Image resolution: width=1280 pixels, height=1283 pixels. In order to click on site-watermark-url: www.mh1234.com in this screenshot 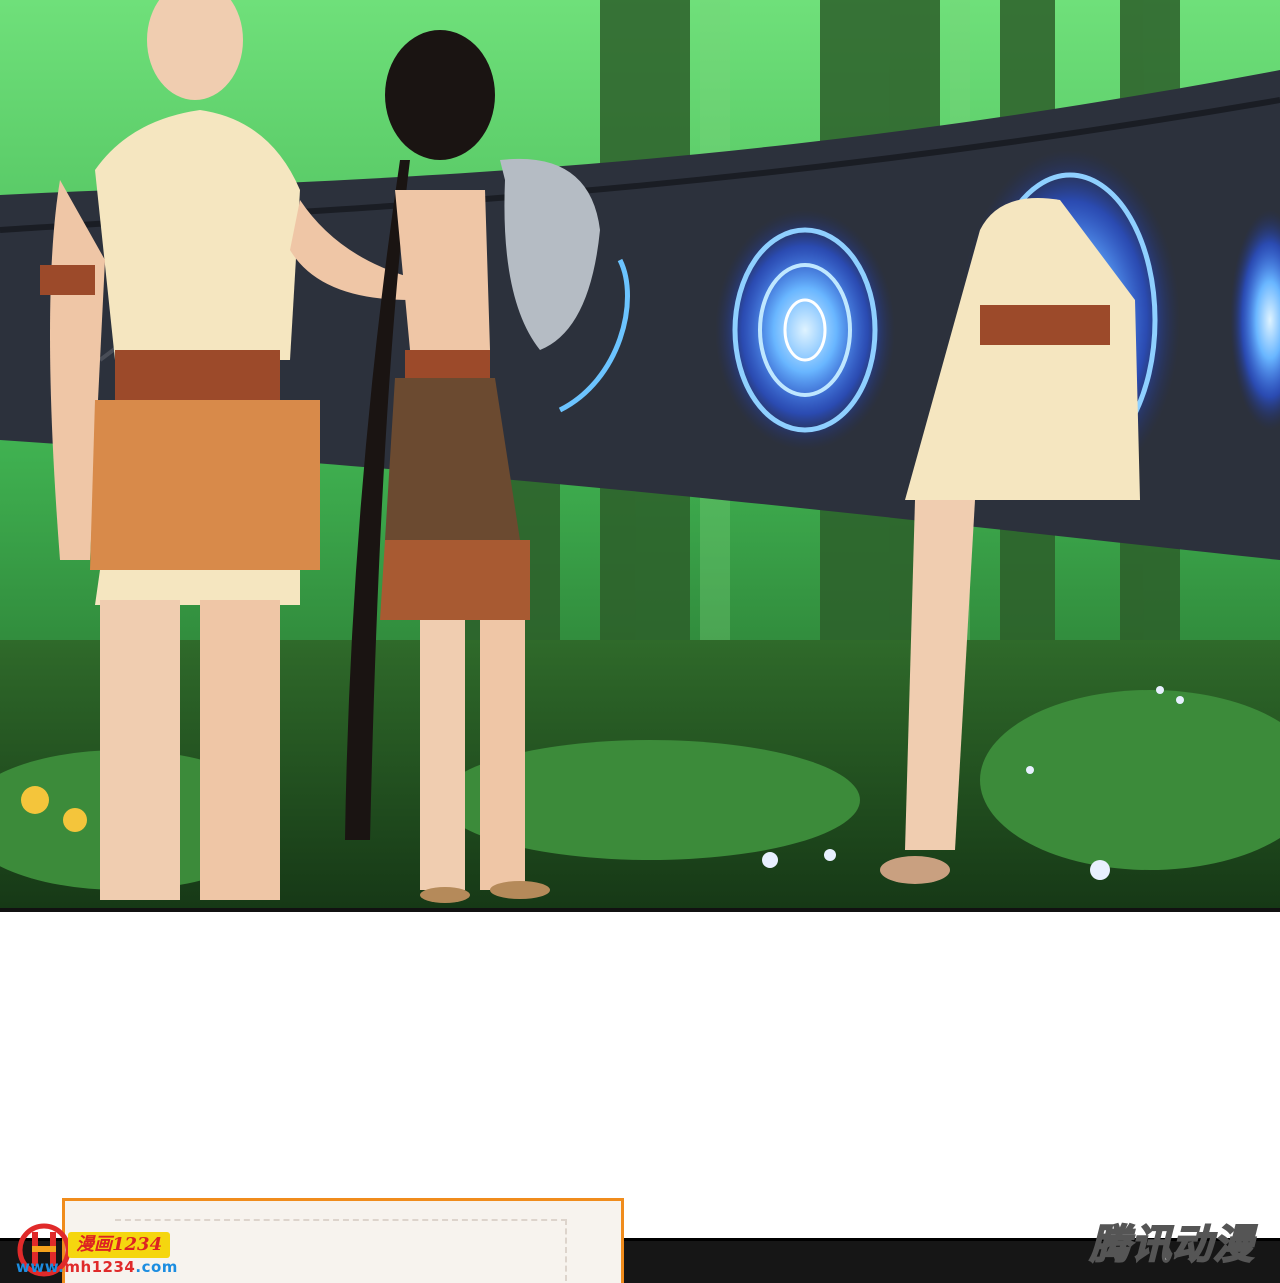, I will do `click(97, 1267)`.